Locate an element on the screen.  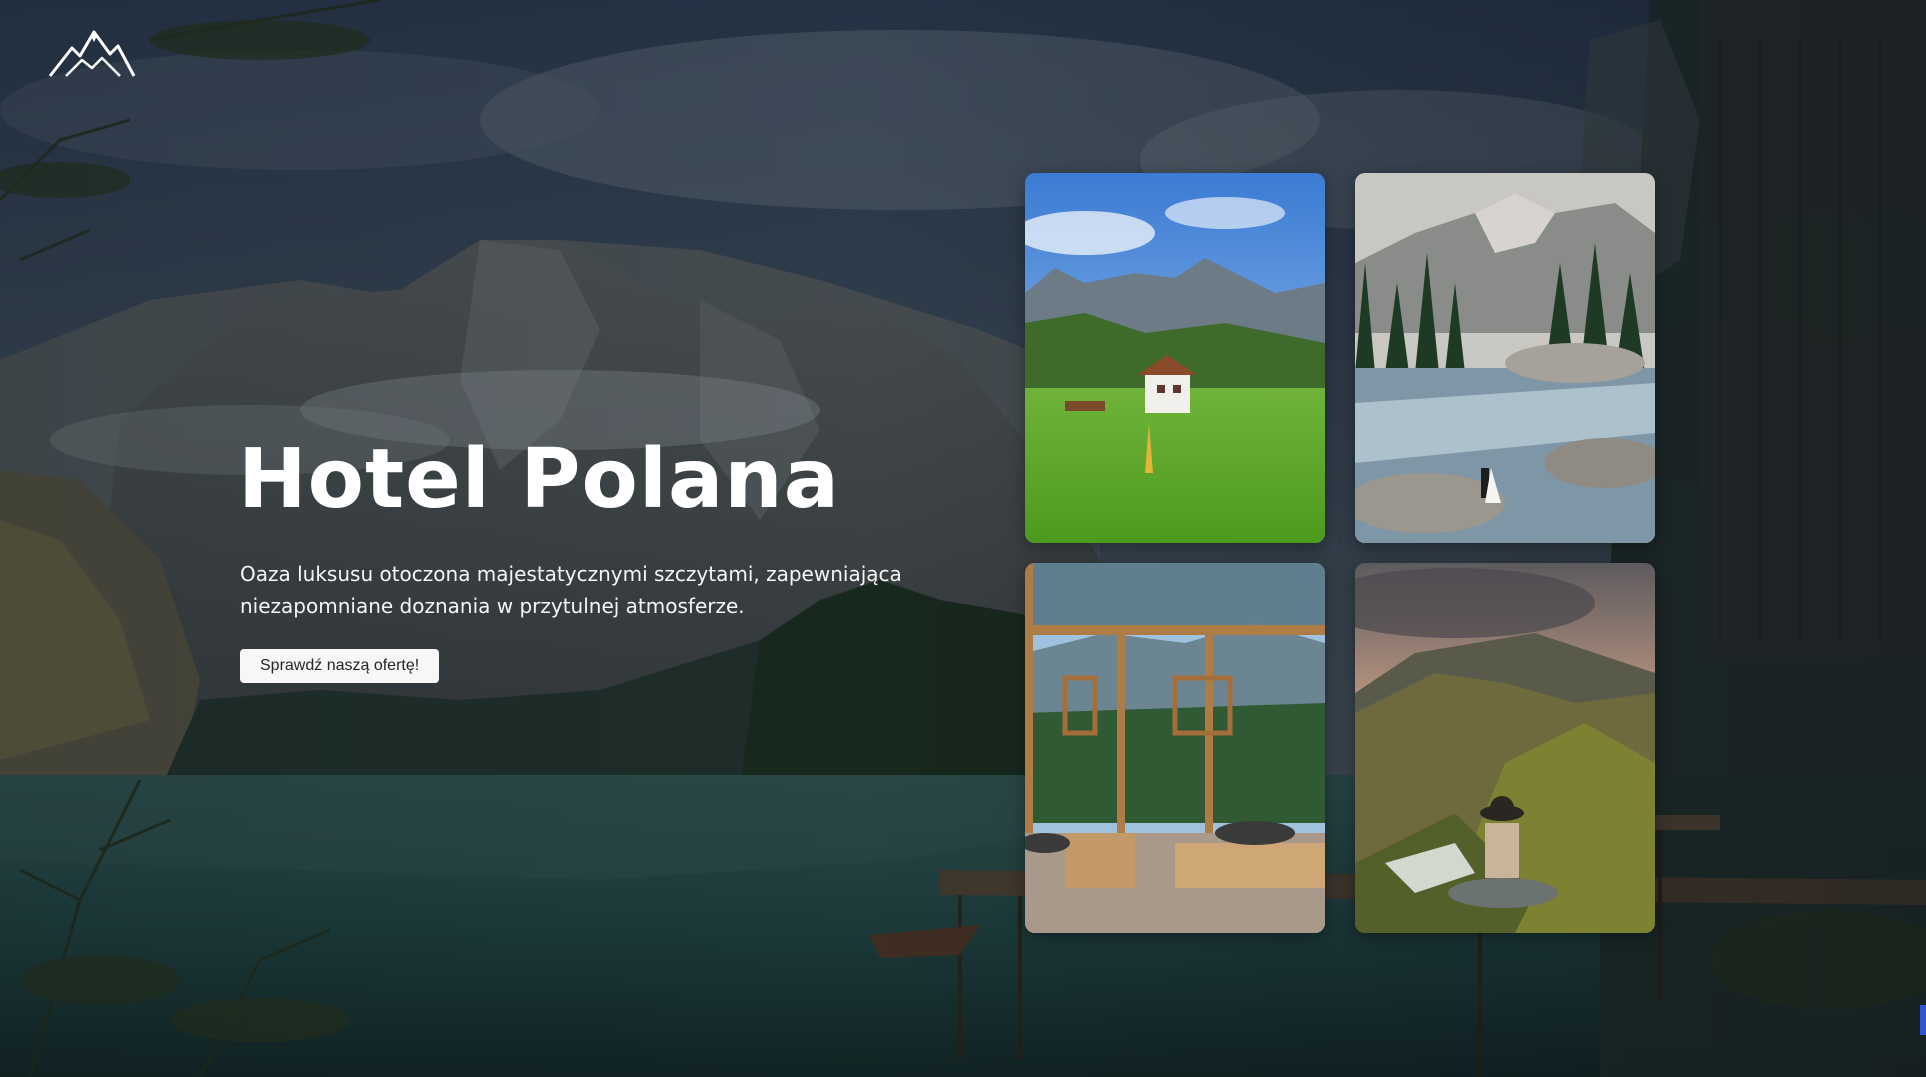
gallery-image-alpine-chalet is located at coordinates (1175, 358).